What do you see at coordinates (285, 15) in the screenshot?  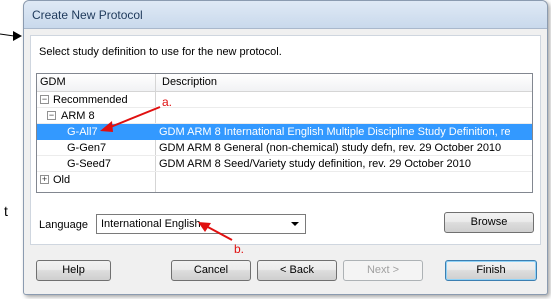 I see `dialog-title: Create New Protocol` at bounding box center [285, 15].